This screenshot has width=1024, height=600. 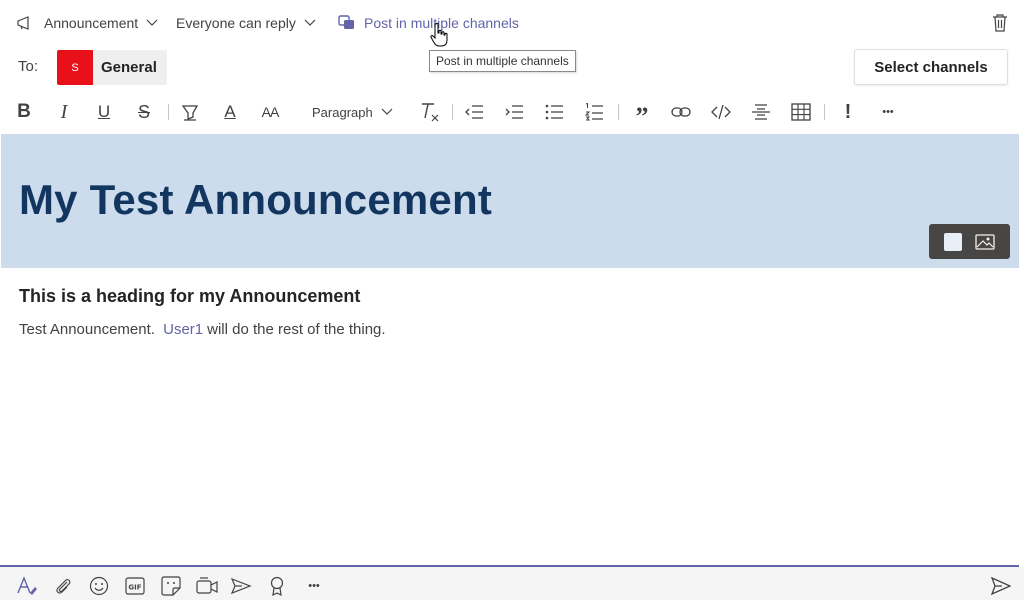 I want to click on banner-color-button, so click(x=952, y=241).